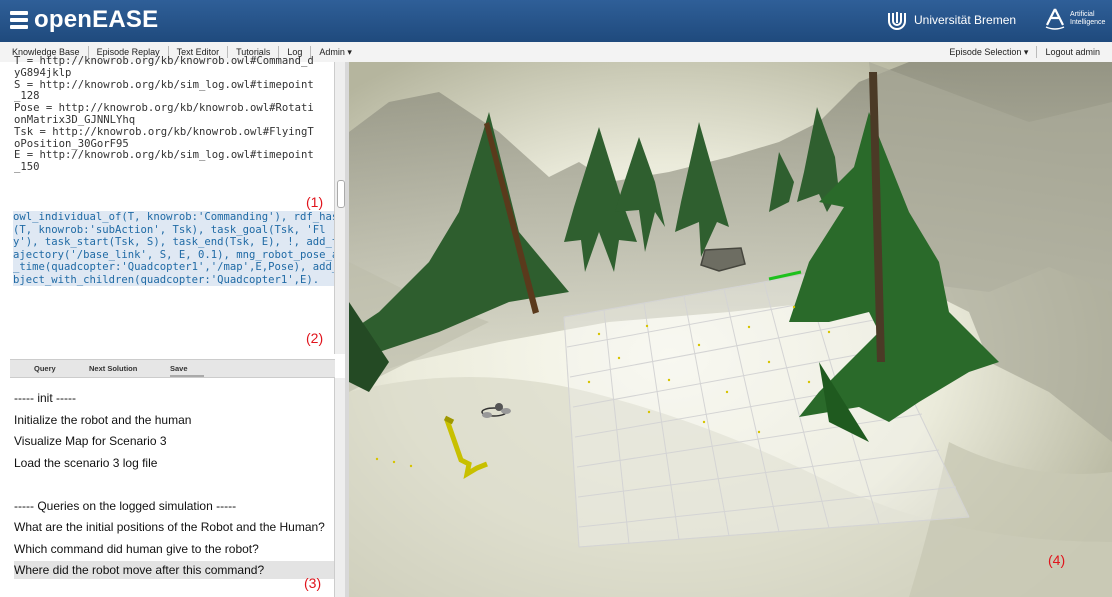 This screenshot has width=1112, height=597. I want to click on openease-logo: openEASE, so click(84, 20).